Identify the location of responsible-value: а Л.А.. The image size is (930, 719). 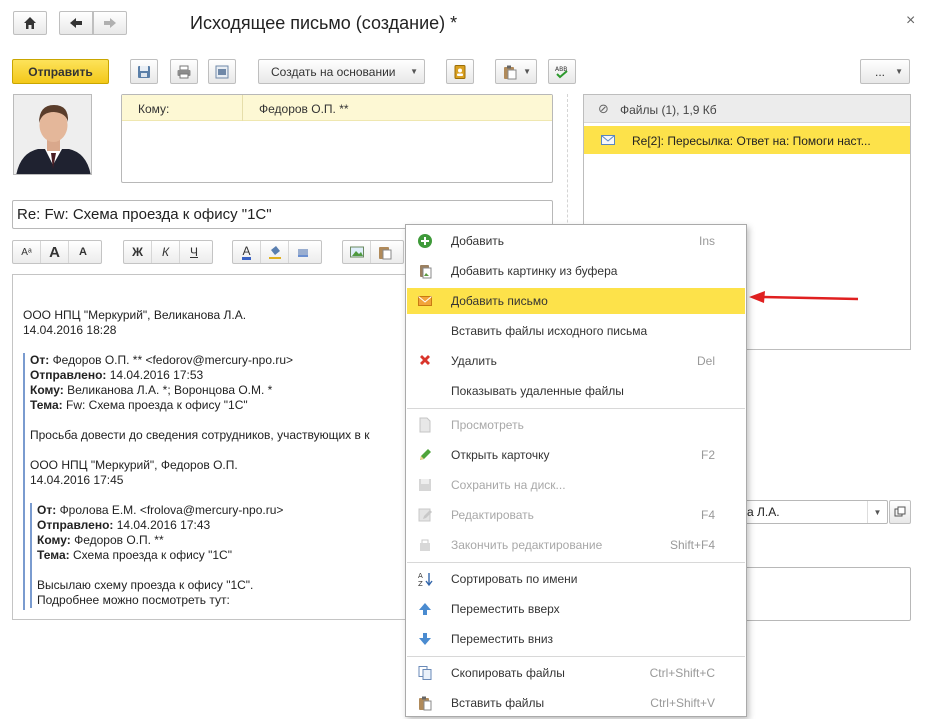
(763, 512).